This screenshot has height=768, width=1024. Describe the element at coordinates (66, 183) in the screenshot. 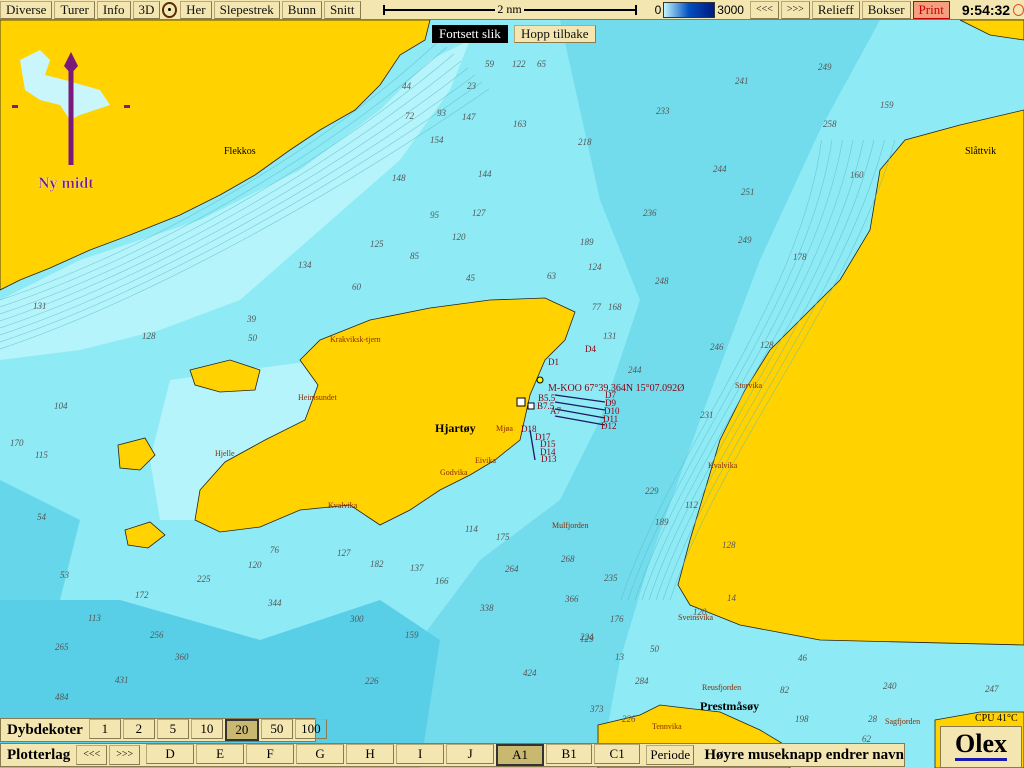

I see `compass-label: Ny midt` at that location.